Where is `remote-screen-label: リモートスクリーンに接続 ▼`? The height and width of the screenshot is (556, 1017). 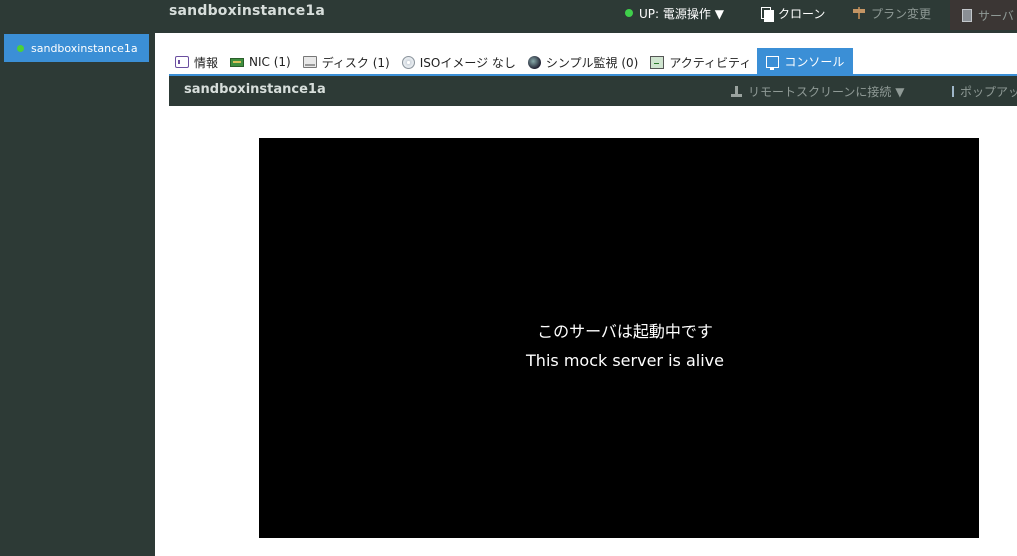 remote-screen-label: リモートスクリーンに接続 ▼ is located at coordinates (826, 92).